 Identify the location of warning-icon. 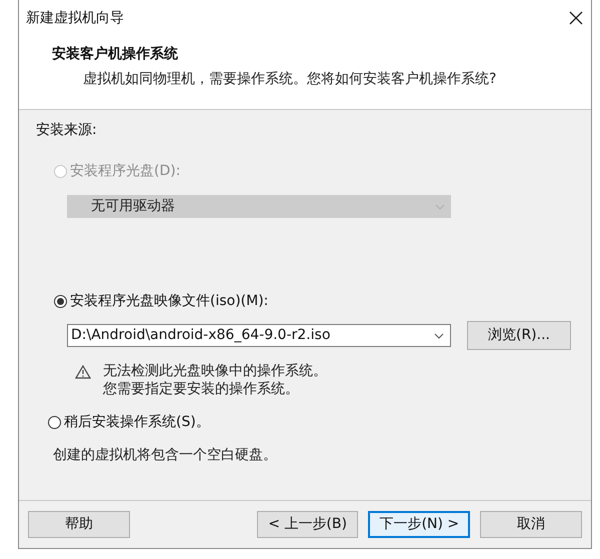
(83, 372).